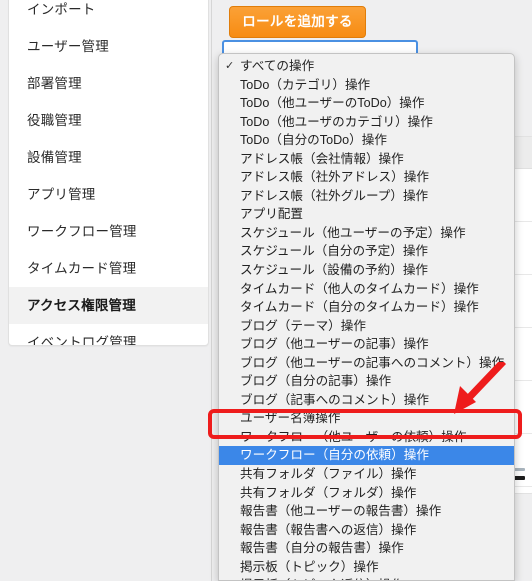 This screenshot has height=581, width=532. What do you see at coordinates (277, 66) in the screenshot?
I see `dropdown-option-label: すべての操作` at bounding box center [277, 66].